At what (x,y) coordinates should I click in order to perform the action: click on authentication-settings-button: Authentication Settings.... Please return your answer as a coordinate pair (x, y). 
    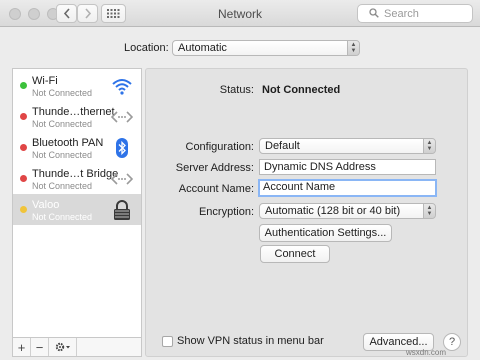
    Looking at the image, I should click on (325, 233).